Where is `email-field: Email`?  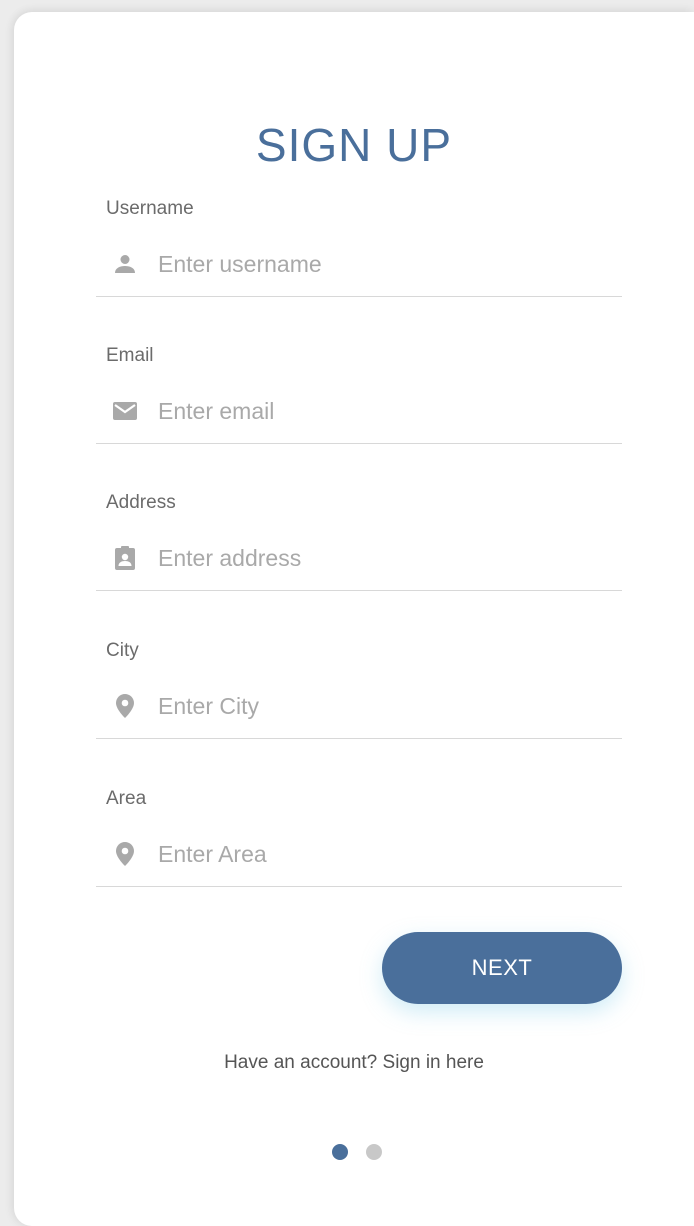 email-field: Email is located at coordinates (359, 405).